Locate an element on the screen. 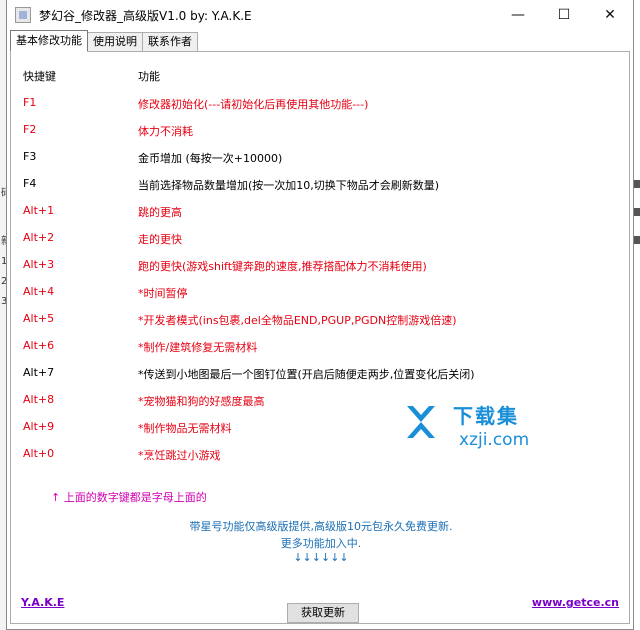 Image resolution: width=640 pixels, height=630 pixels. tab-bar: 基本修改功能 使用说明 联系作者 is located at coordinates (104, 41).